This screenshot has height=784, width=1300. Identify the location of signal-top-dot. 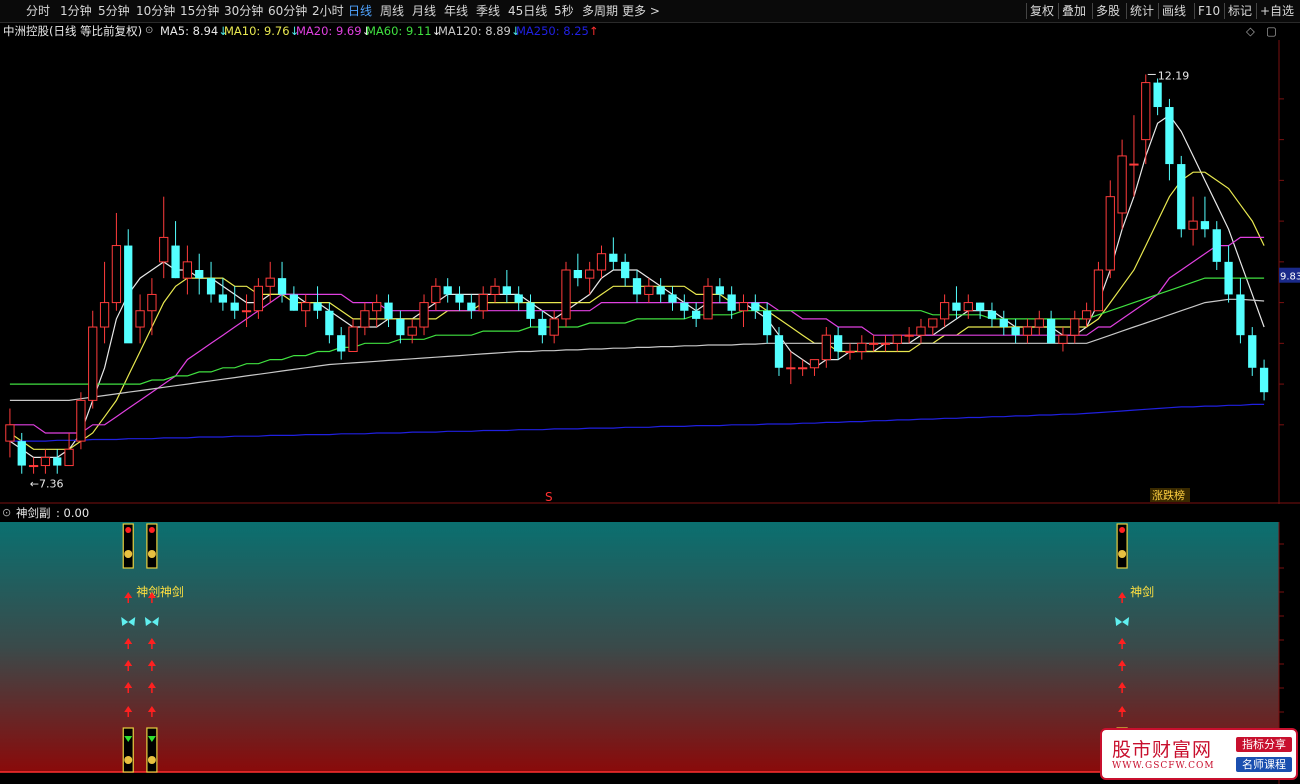
(151, 530).